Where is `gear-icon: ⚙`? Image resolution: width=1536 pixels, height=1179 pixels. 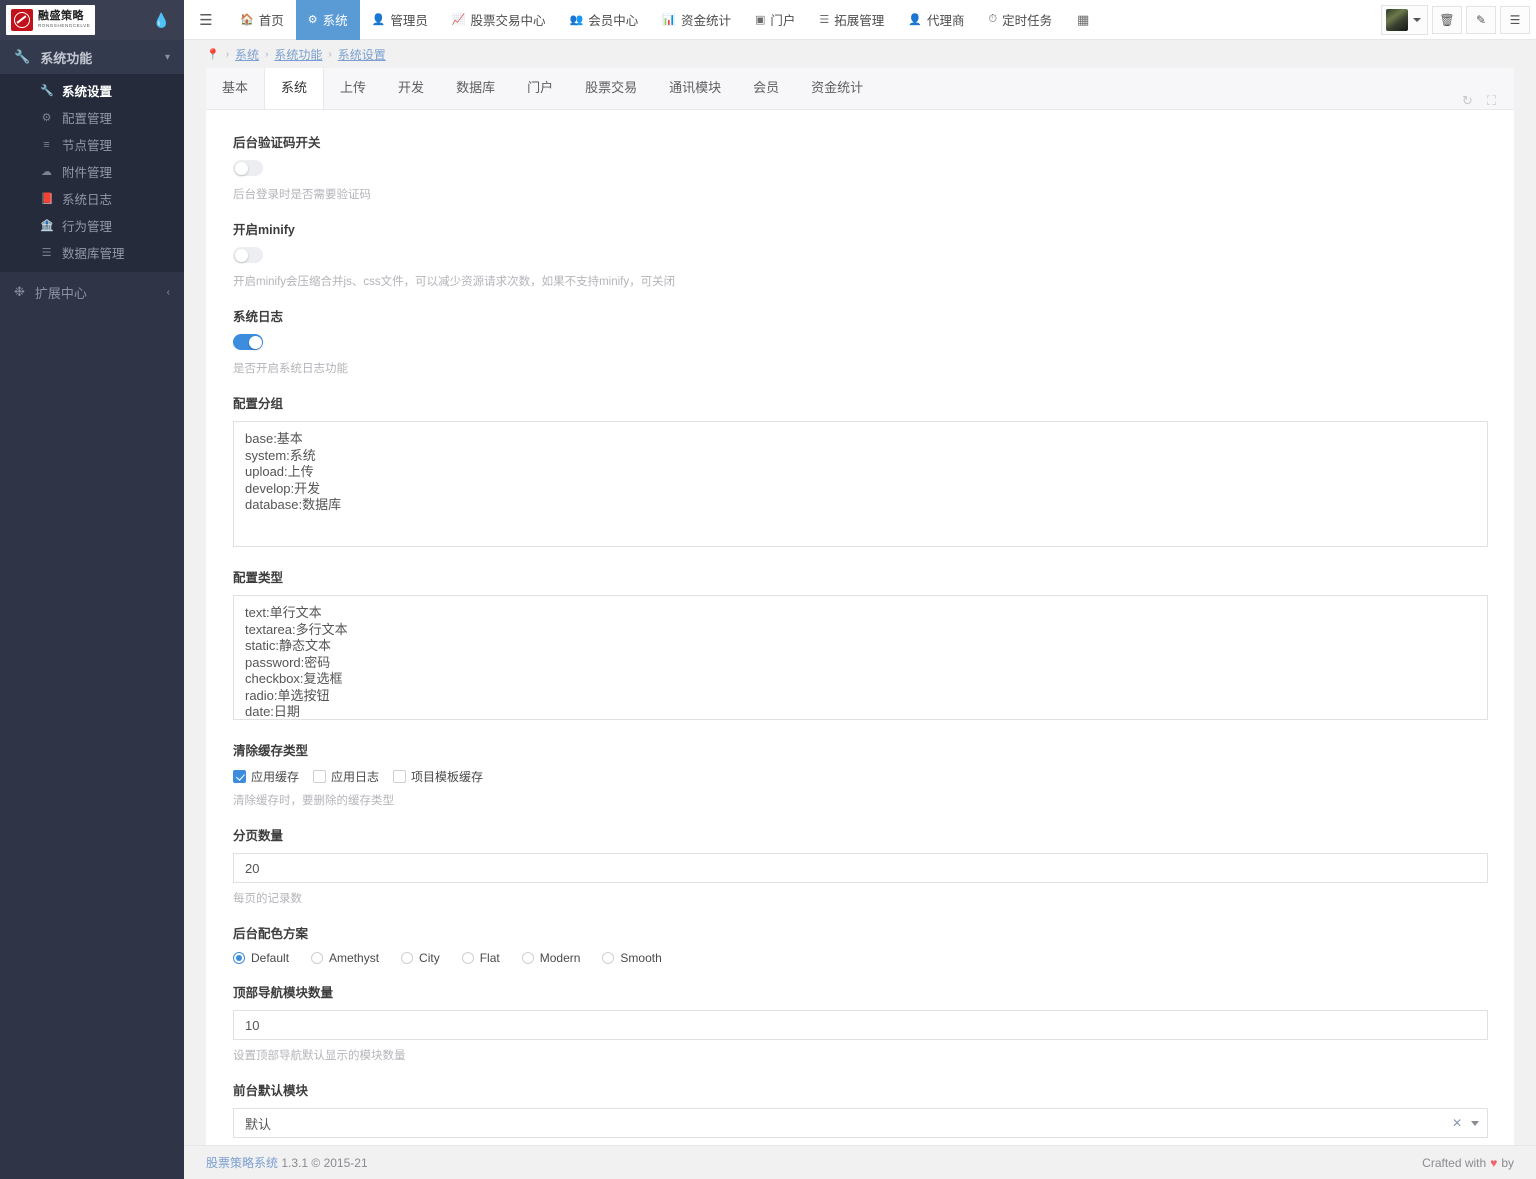 gear-icon: ⚙ is located at coordinates (312, 20).